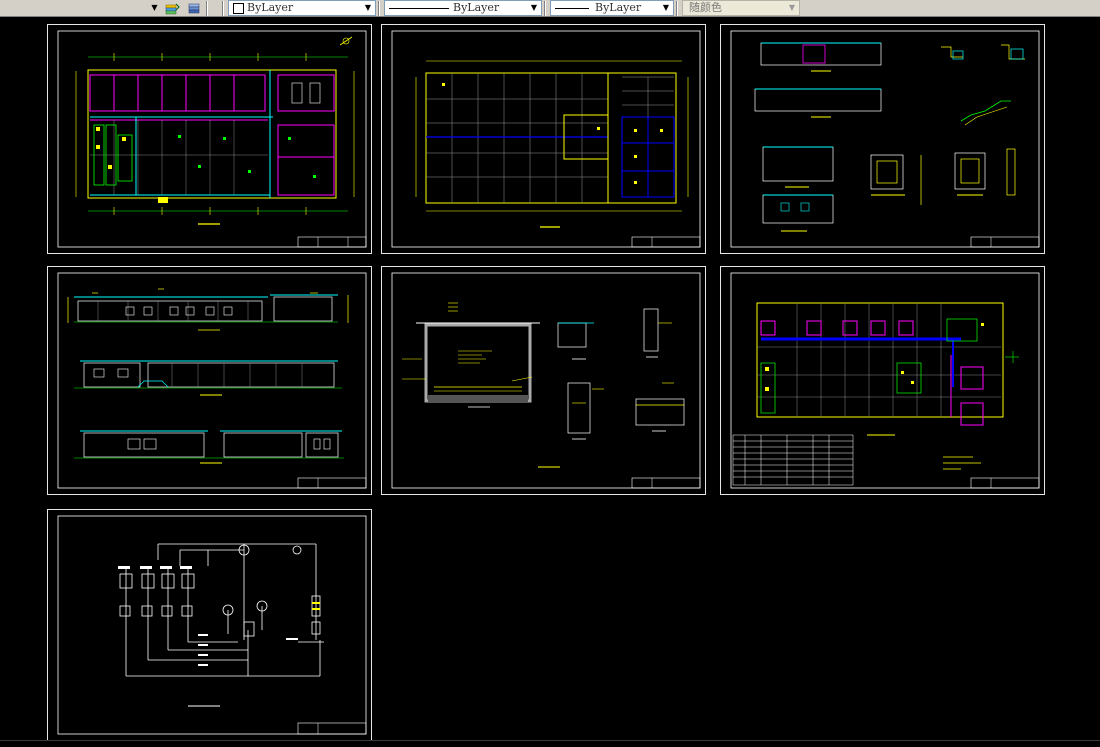 The image size is (1100, 747). What do you see at coordinates (154, 8) in the screenshot?
I see `layer-dropdown-arrow-icon: ▼` at bounding box center [154, 8].